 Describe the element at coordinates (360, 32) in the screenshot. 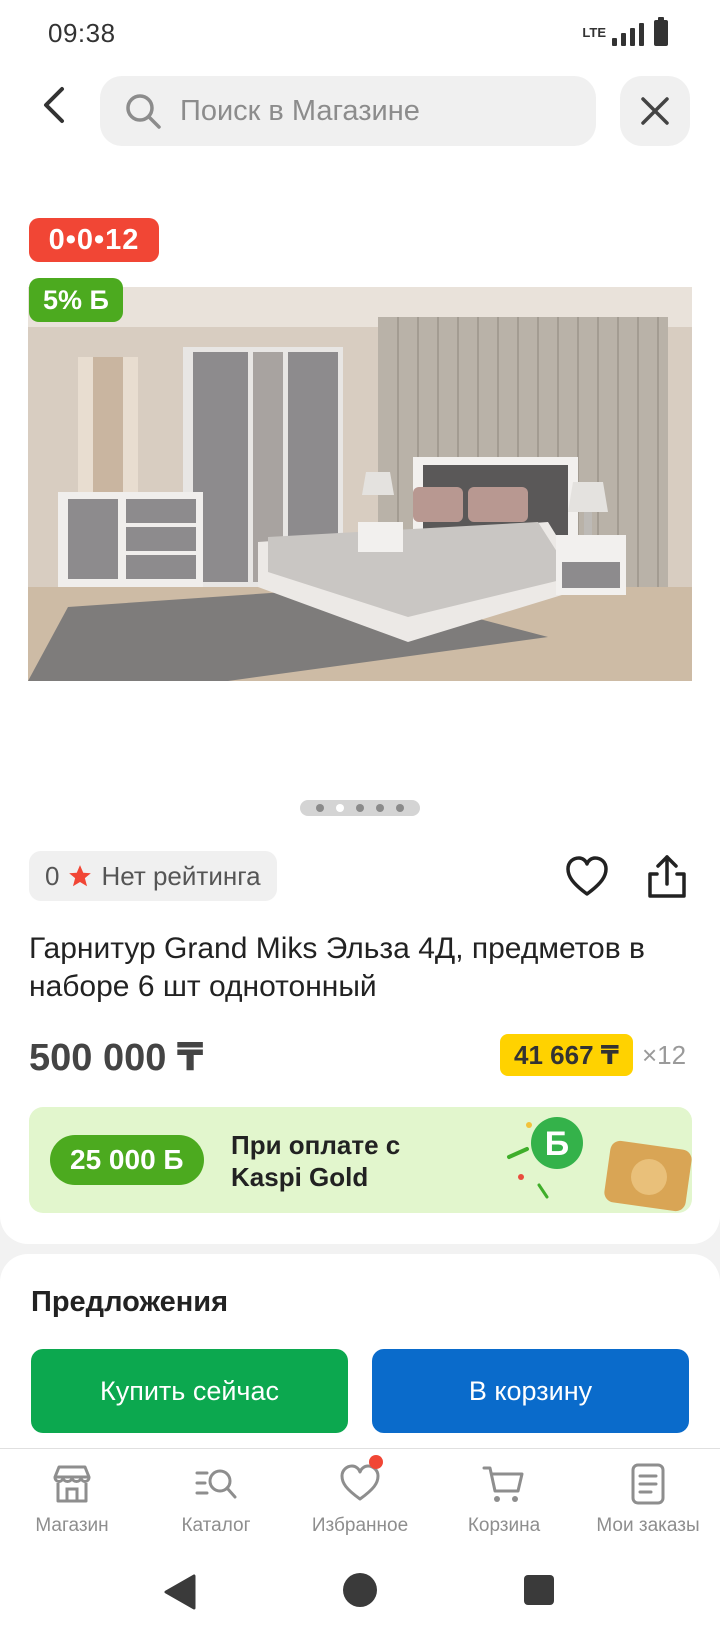

I see `status-bar: 09:38 LTE` at that location.